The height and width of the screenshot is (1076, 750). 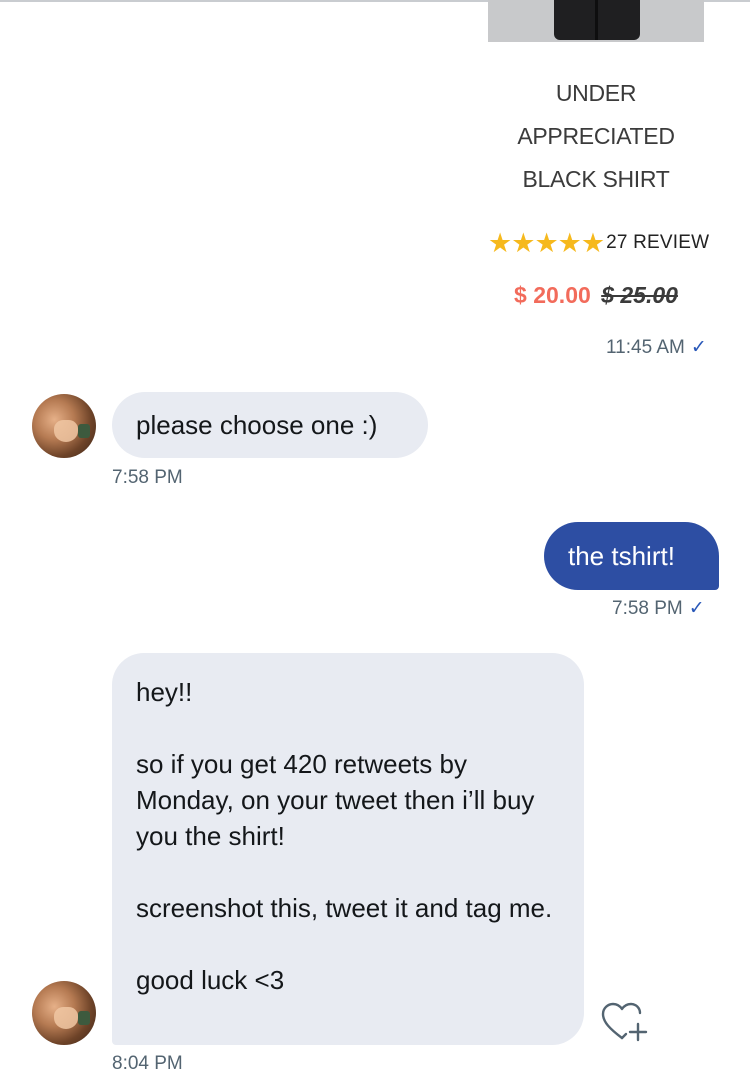 What do you see at coordinates (147, 477) in the screenshot?
I see `message-timestamp: 7:58 PM` at bounding box center [147, 477].